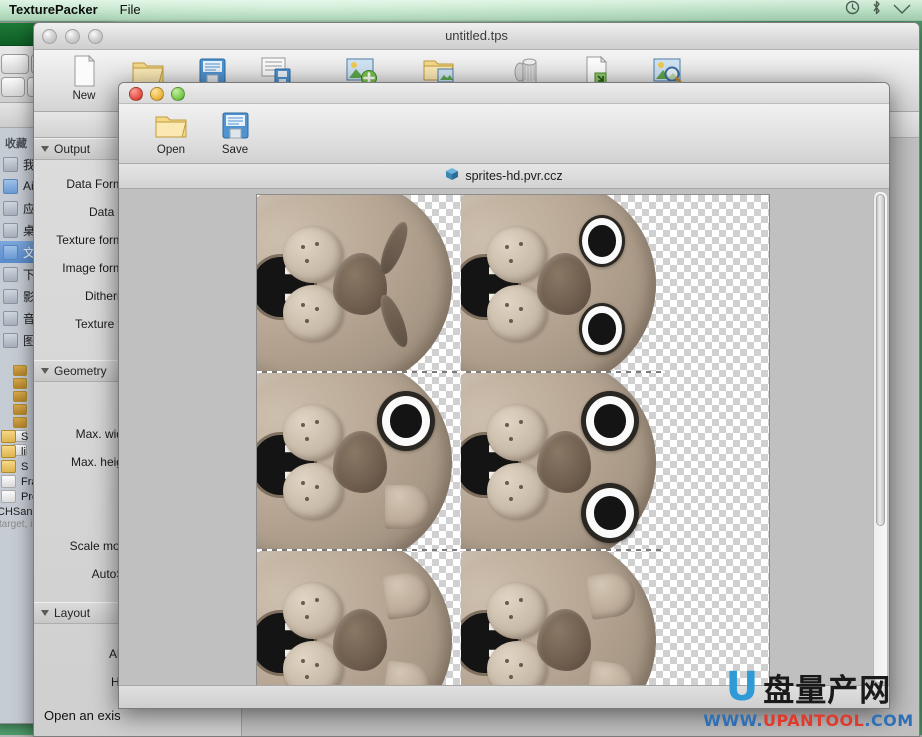 The height and width of the screenshot is (737, 922). I want to click on music-icon, so click(10, 318).